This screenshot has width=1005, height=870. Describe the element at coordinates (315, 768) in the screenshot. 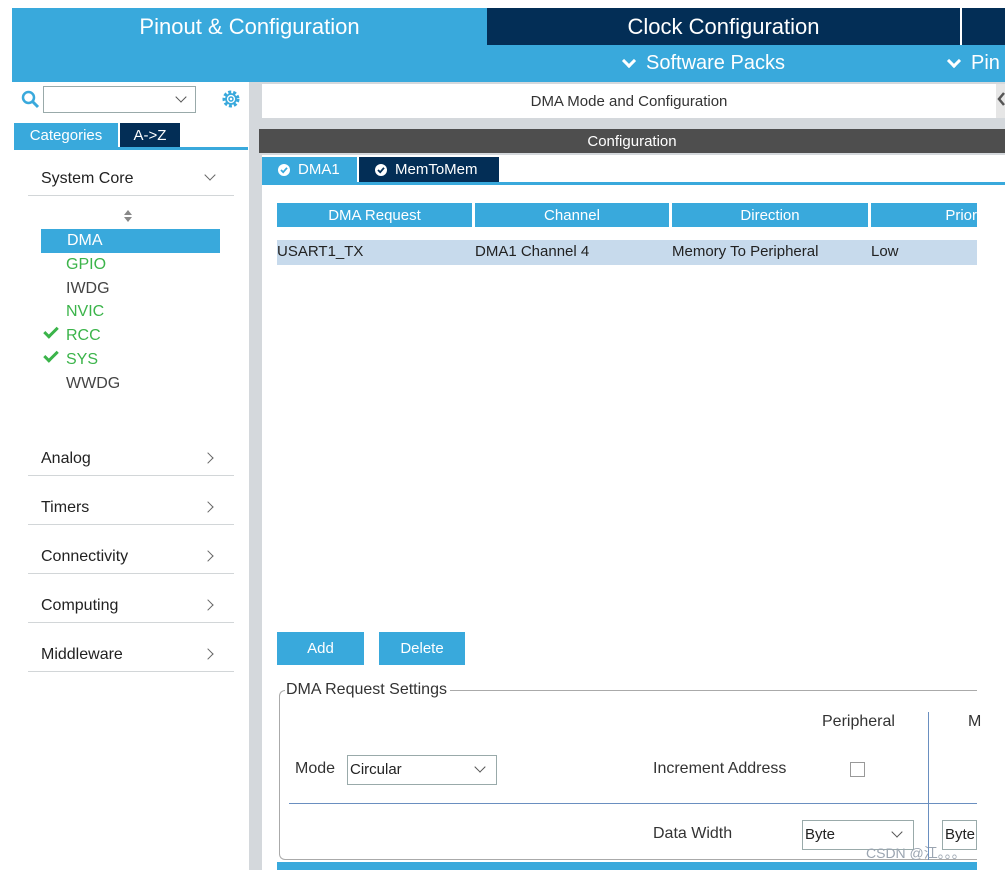

I see `mode-label: Mode` at that location.